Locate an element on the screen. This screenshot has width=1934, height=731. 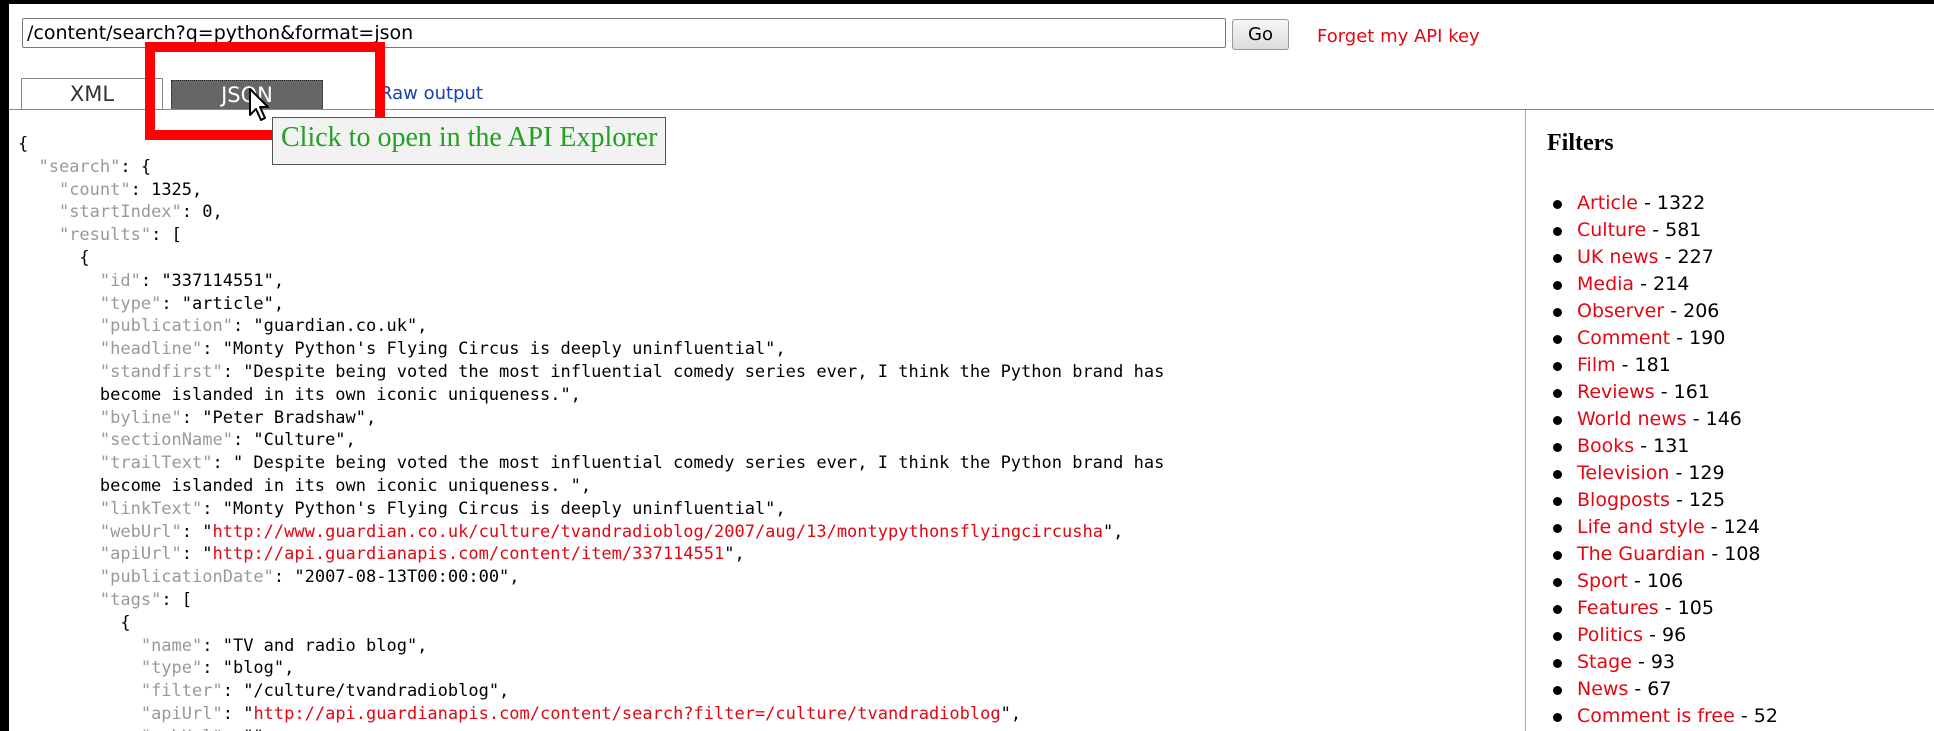
json-line: { is located at coordinates (53, 258).